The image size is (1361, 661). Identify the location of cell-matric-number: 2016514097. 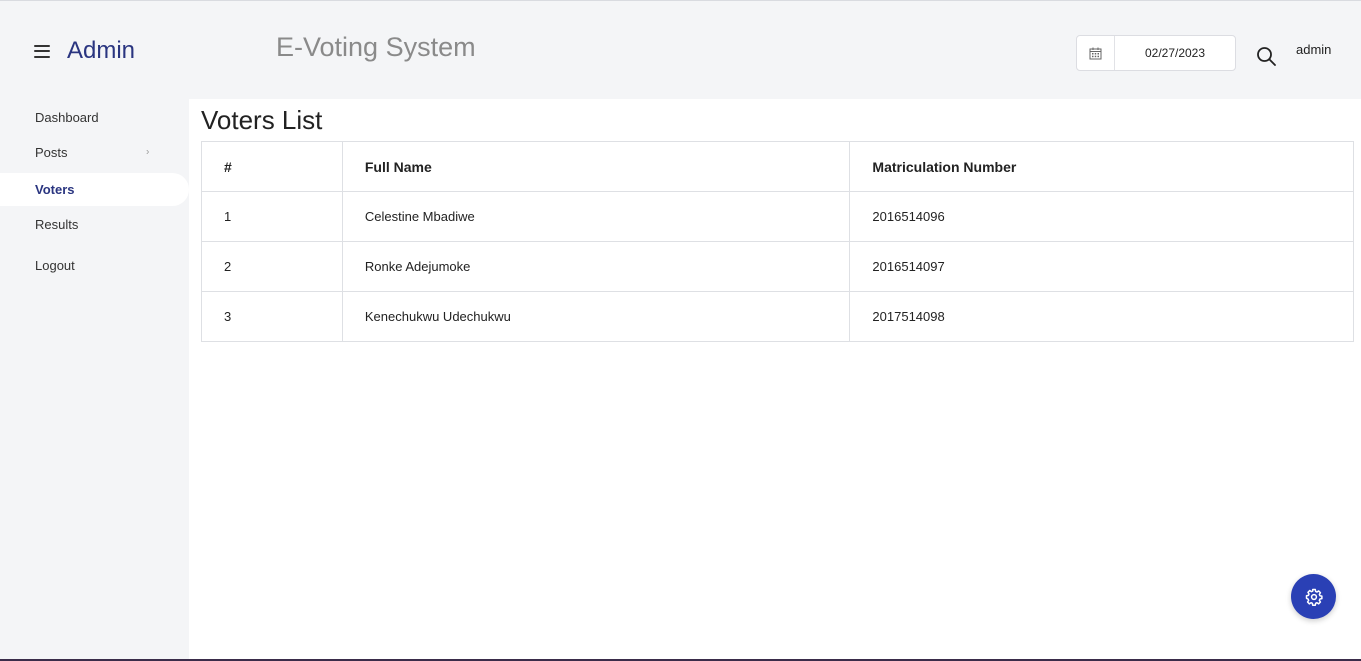
(1101, 266).